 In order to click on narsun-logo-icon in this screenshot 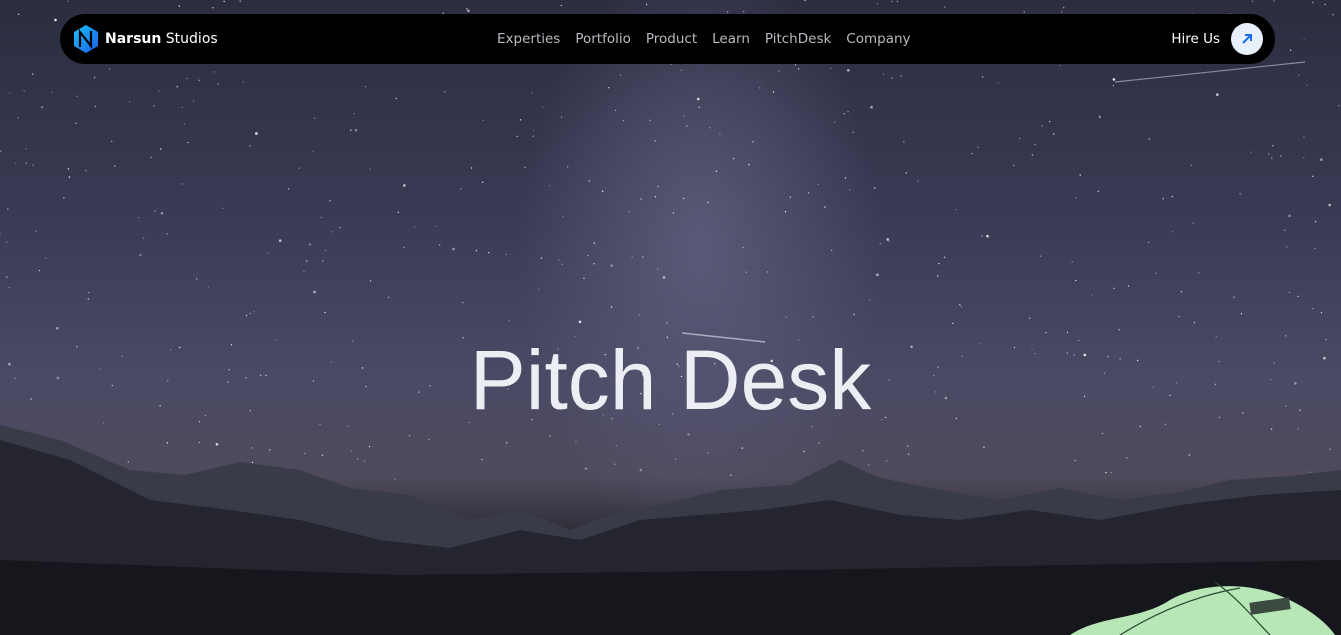, I will do `click(86, 39)`.